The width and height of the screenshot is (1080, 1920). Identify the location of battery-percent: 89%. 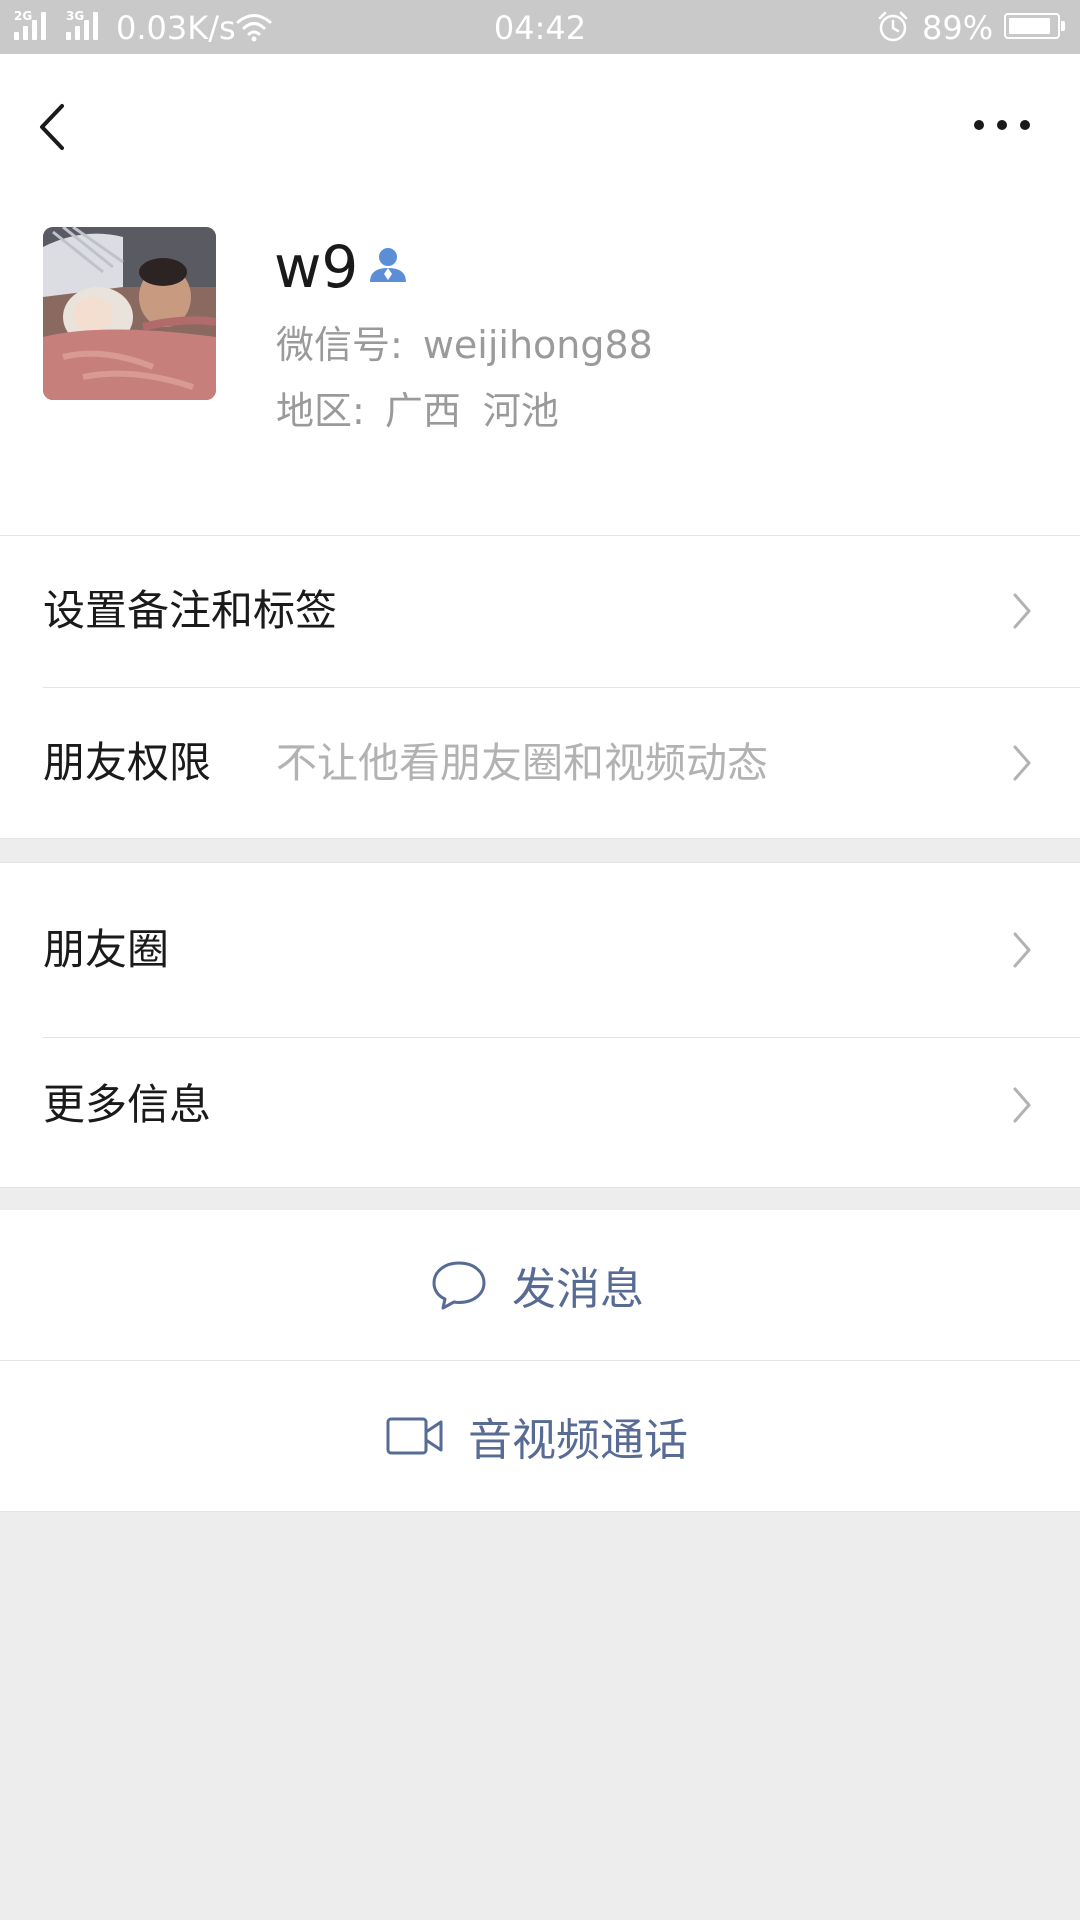
(958, 28).